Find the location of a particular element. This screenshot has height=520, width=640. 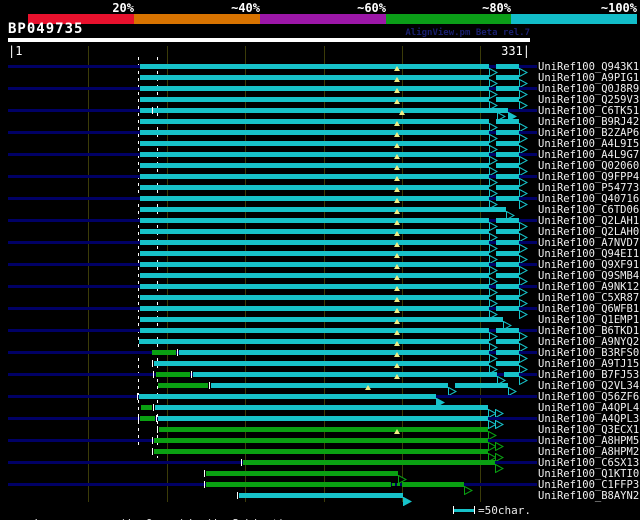

hit-label: UniRef100_A9PIG1 is located at coordinates (588, 78).